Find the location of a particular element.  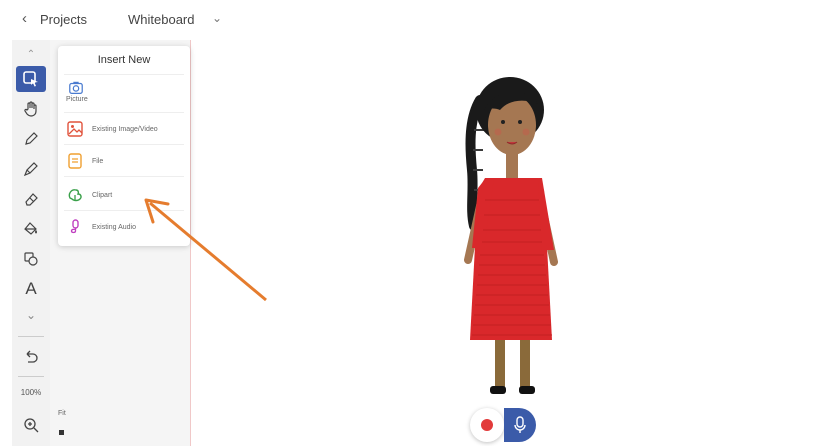

file-label: File is located at coordinates (98, 161).